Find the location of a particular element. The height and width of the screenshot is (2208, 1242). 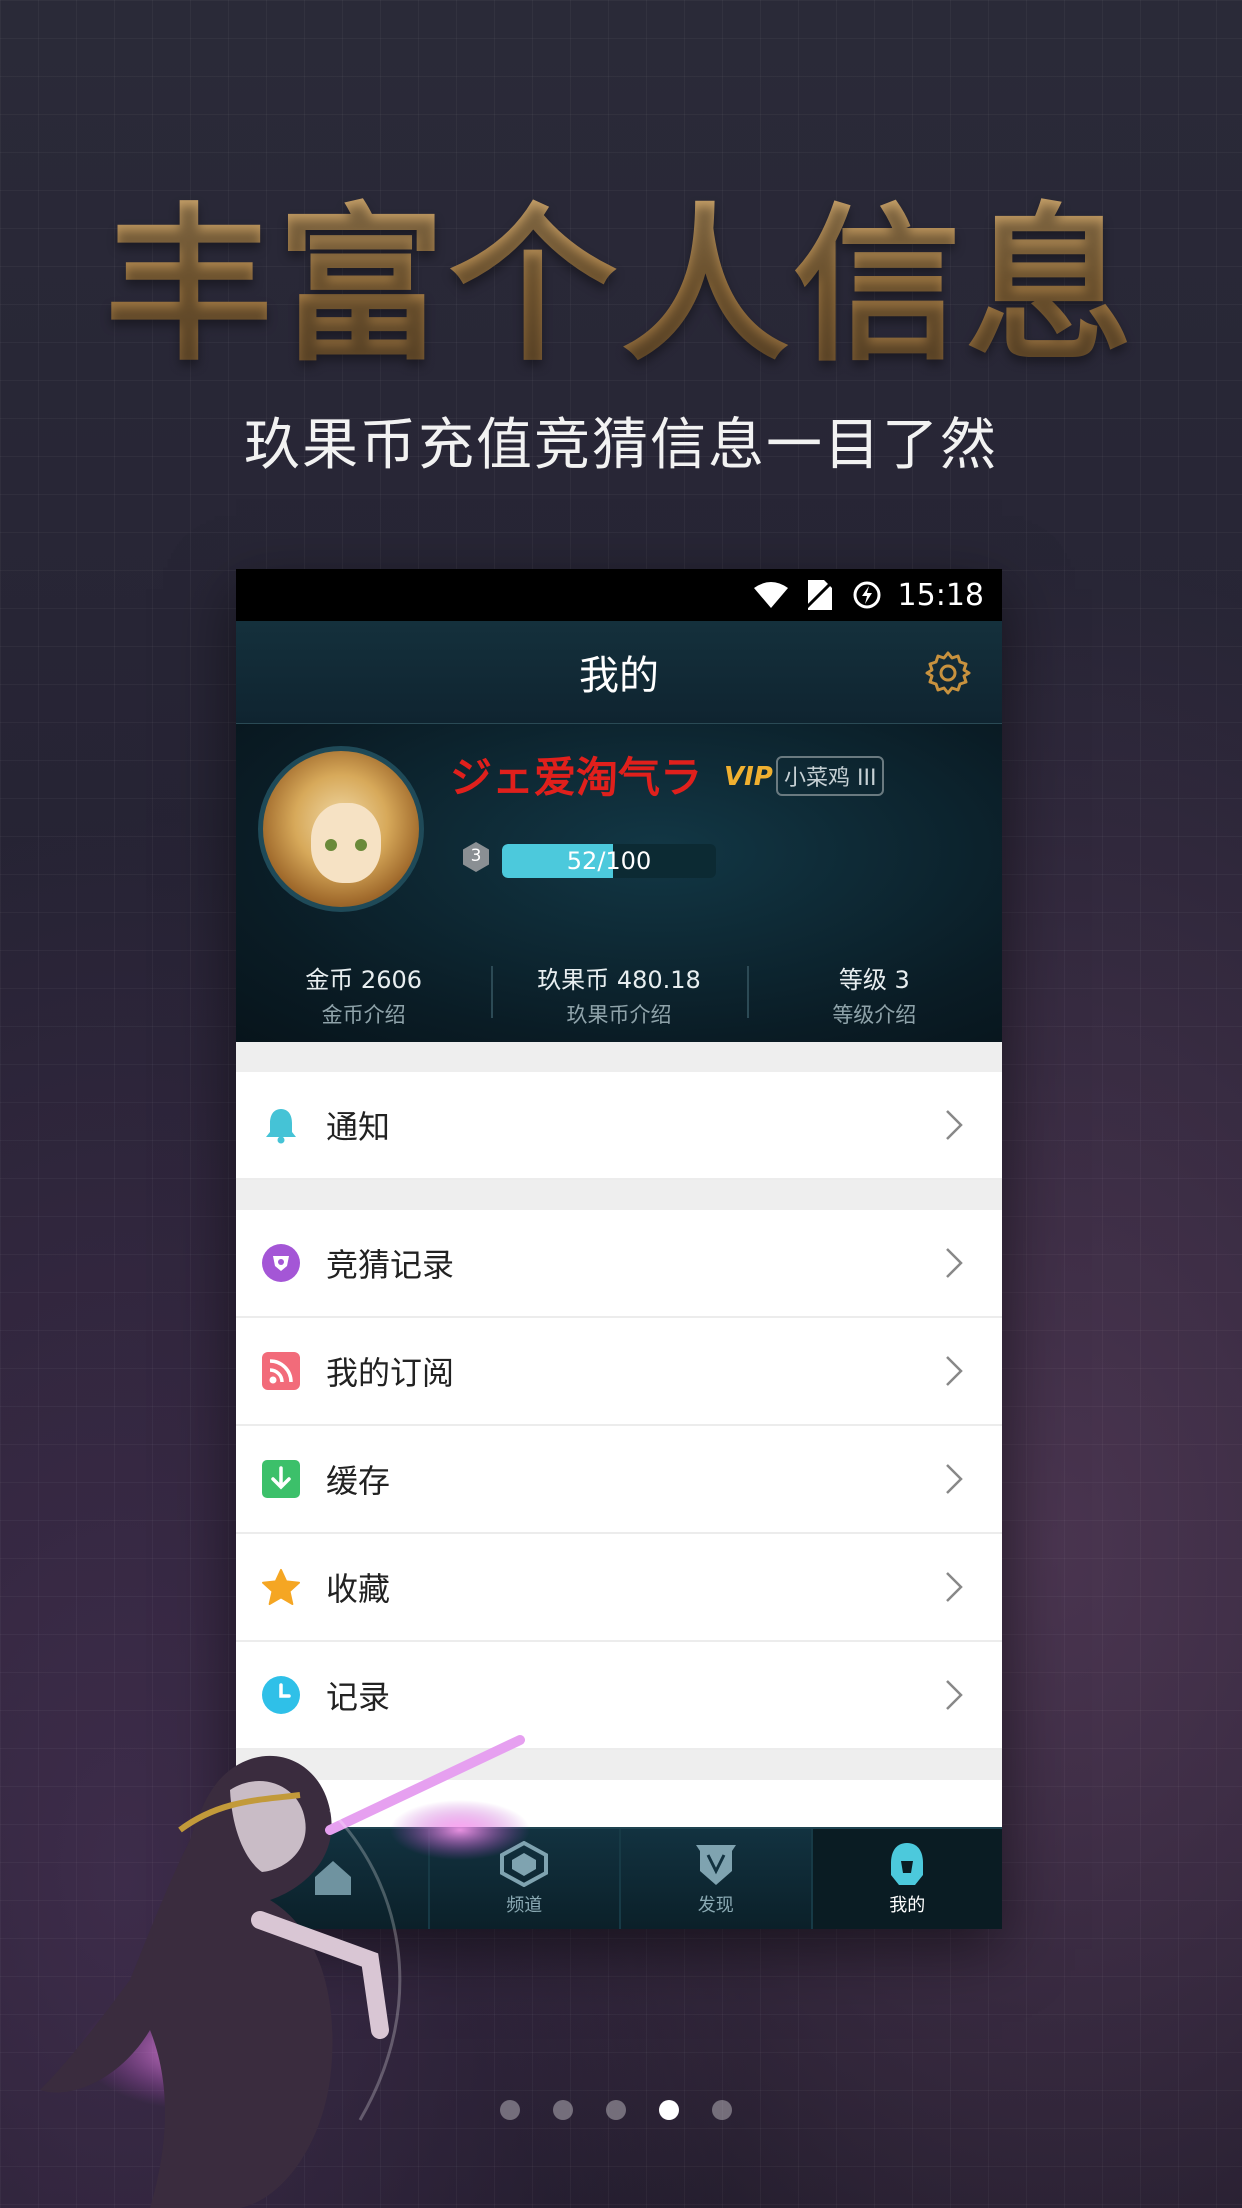

stat-gold: 金币 2606 金币介绍 is located at coordinates (363, 992).